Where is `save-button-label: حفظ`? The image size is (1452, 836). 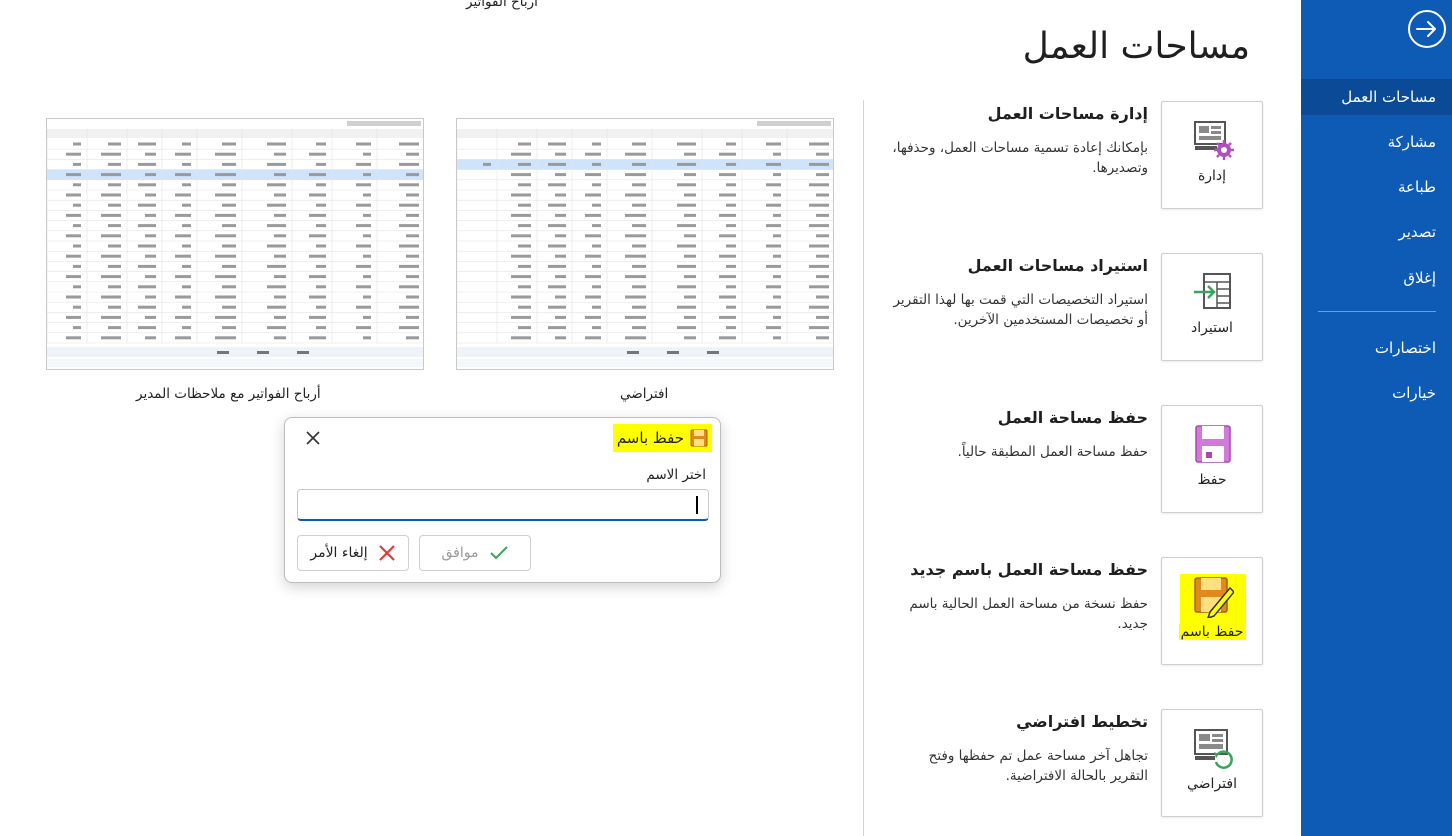
save-button-label: حفظ is located at coordinates (1212, 480).